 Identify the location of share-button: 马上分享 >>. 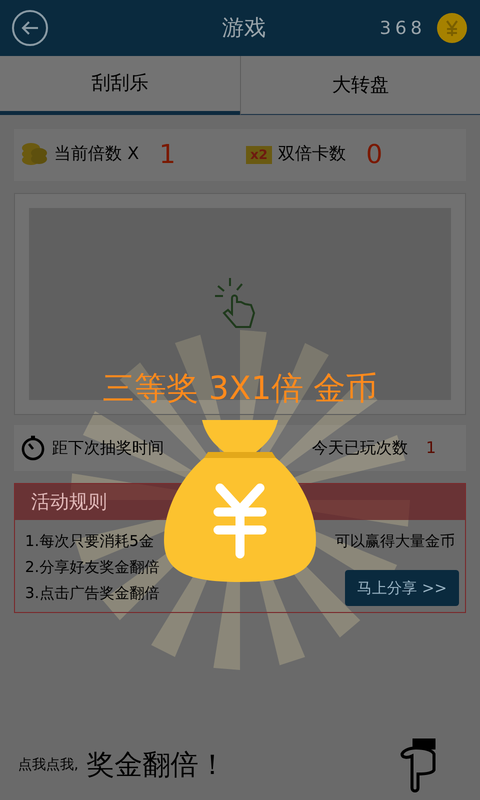
(402, 588).